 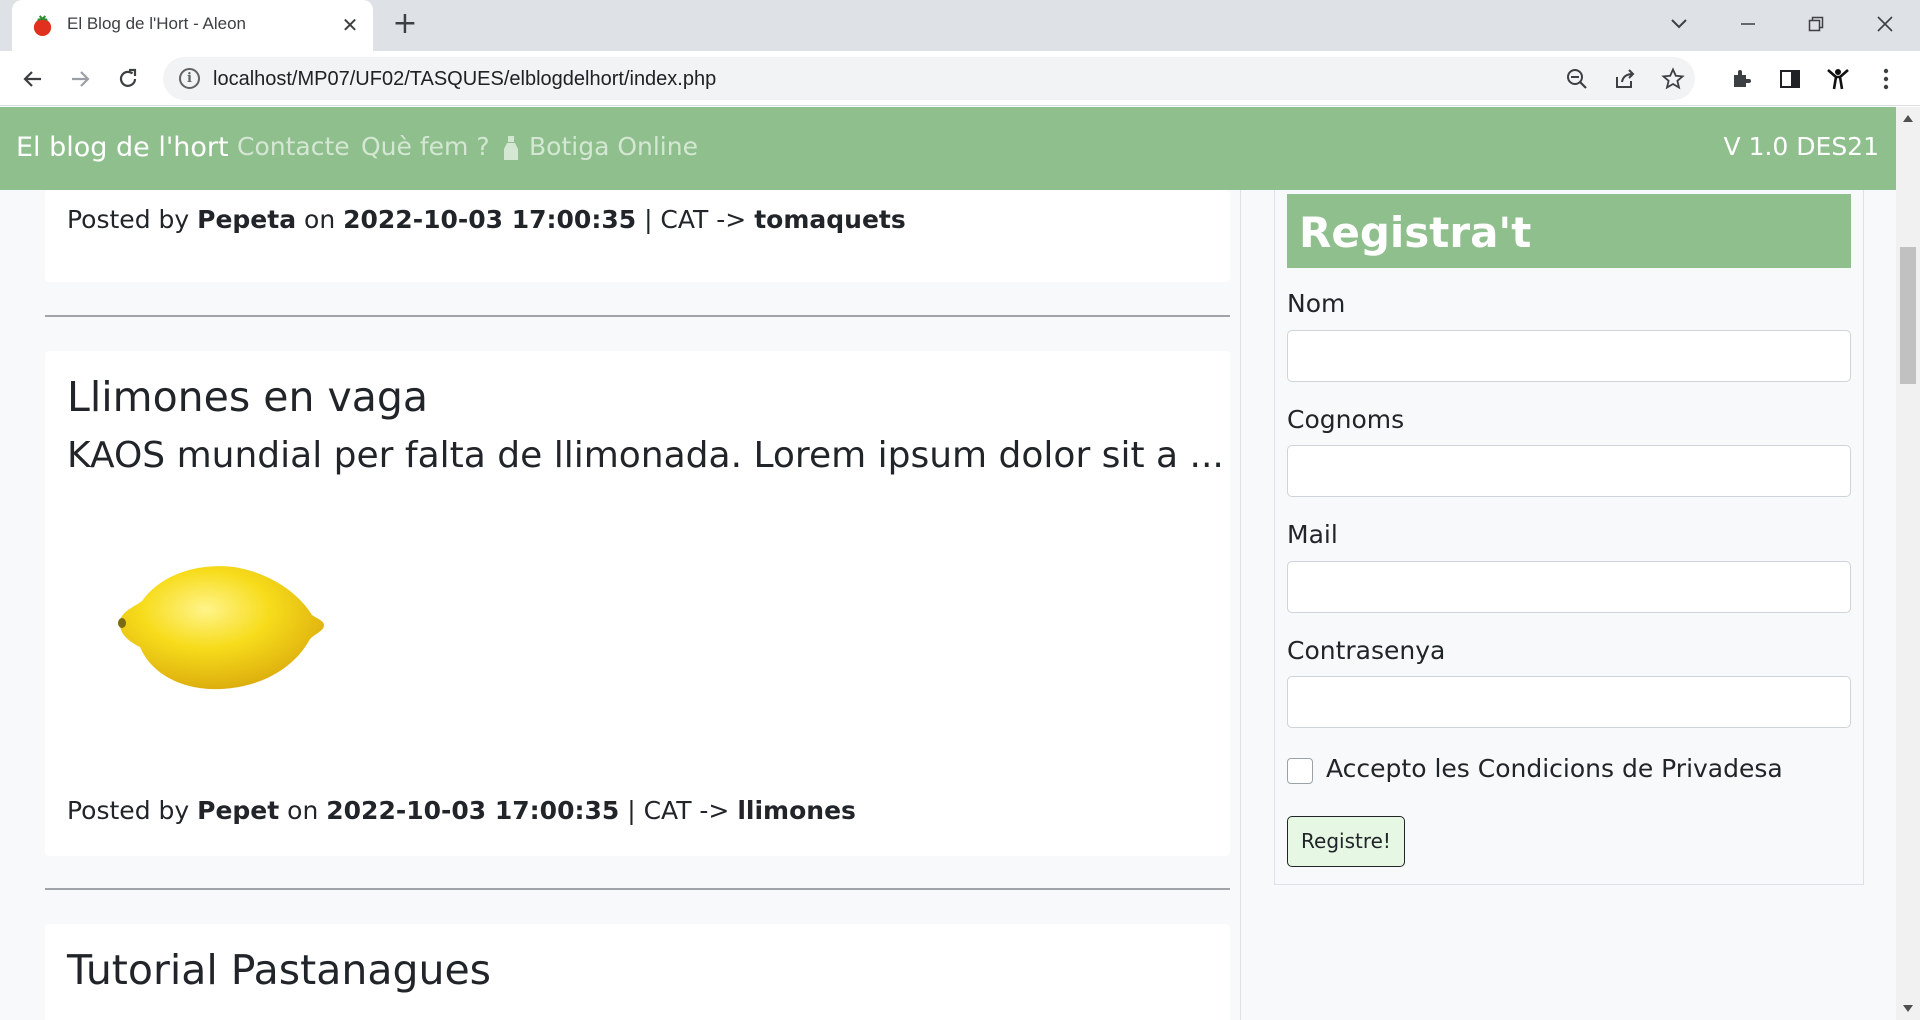 I want to click on zoom-out-icon, so click(x=1577, y=79).